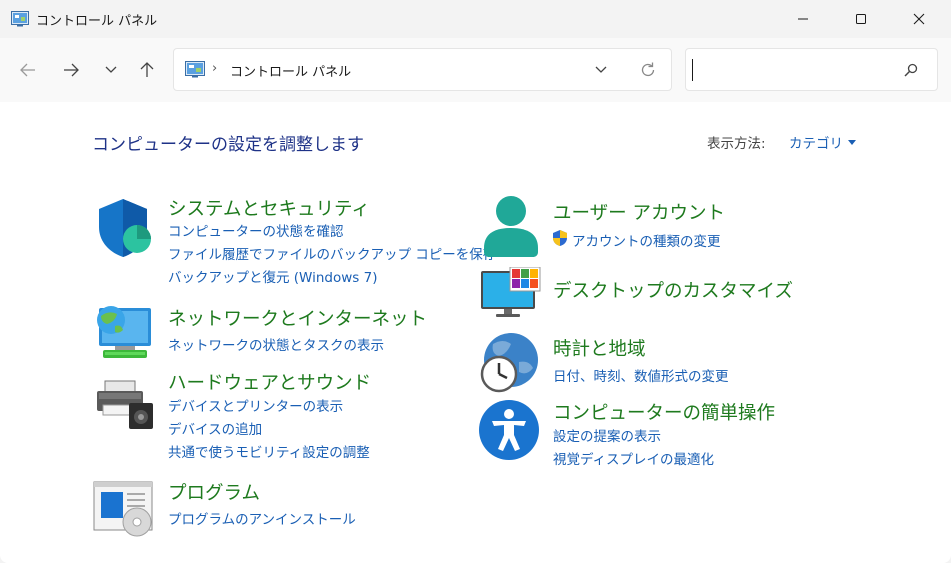  I want to click on caret-down-icon, so click(852, 142).